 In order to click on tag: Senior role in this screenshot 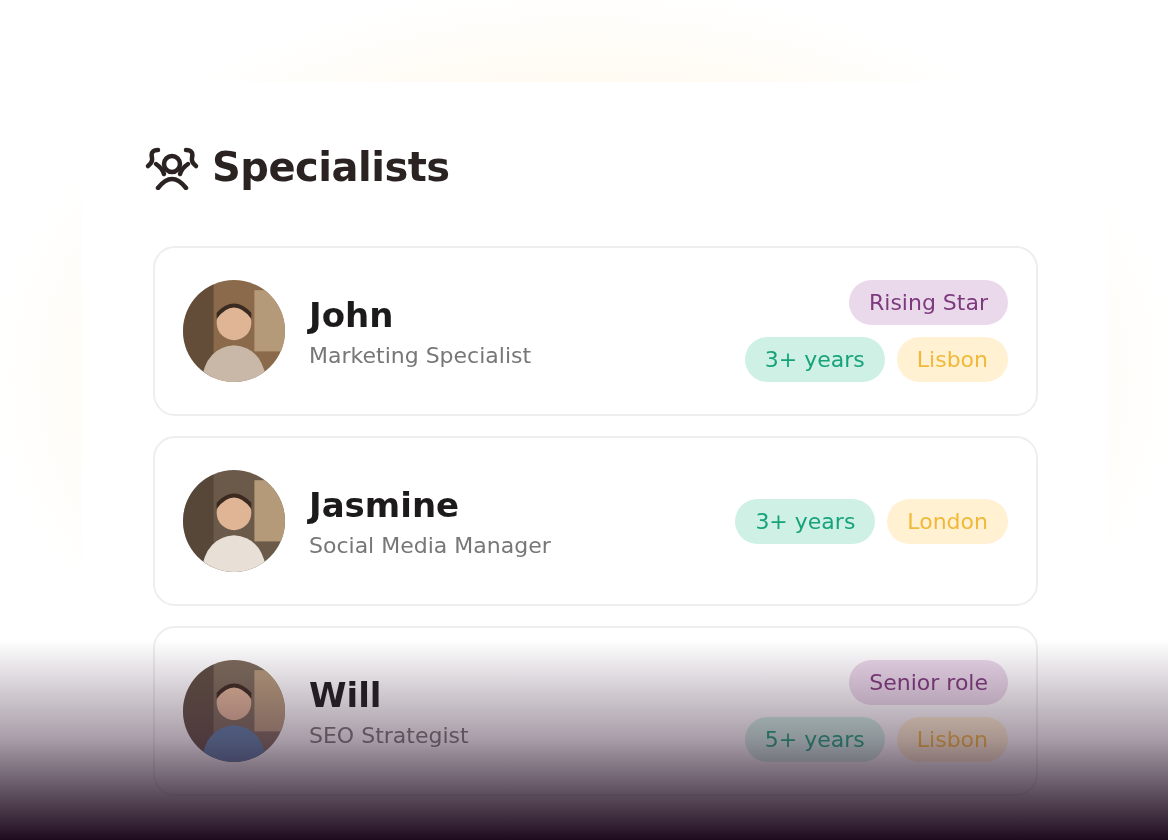, I will do `click(928, 682)`.